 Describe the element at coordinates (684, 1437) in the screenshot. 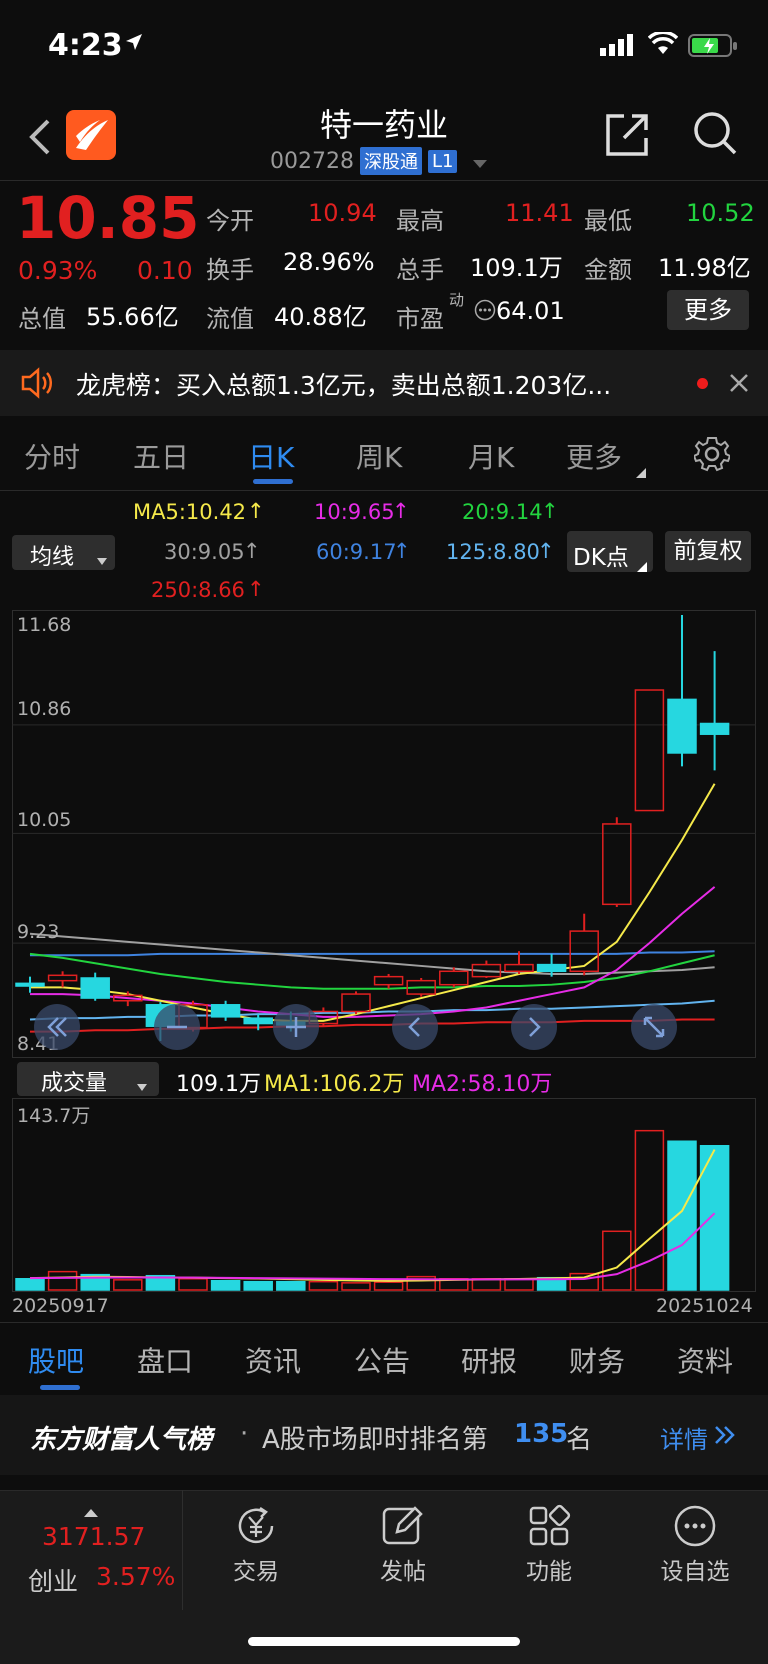

I see `popularity-detail-link: 详情` at that location.